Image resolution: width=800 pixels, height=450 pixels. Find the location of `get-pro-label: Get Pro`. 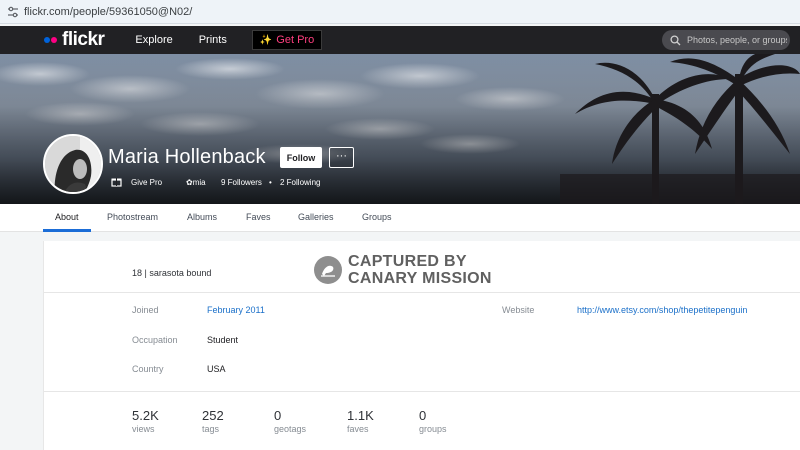

get-pro-label: Get Pro is located at coordinates (295, 40).